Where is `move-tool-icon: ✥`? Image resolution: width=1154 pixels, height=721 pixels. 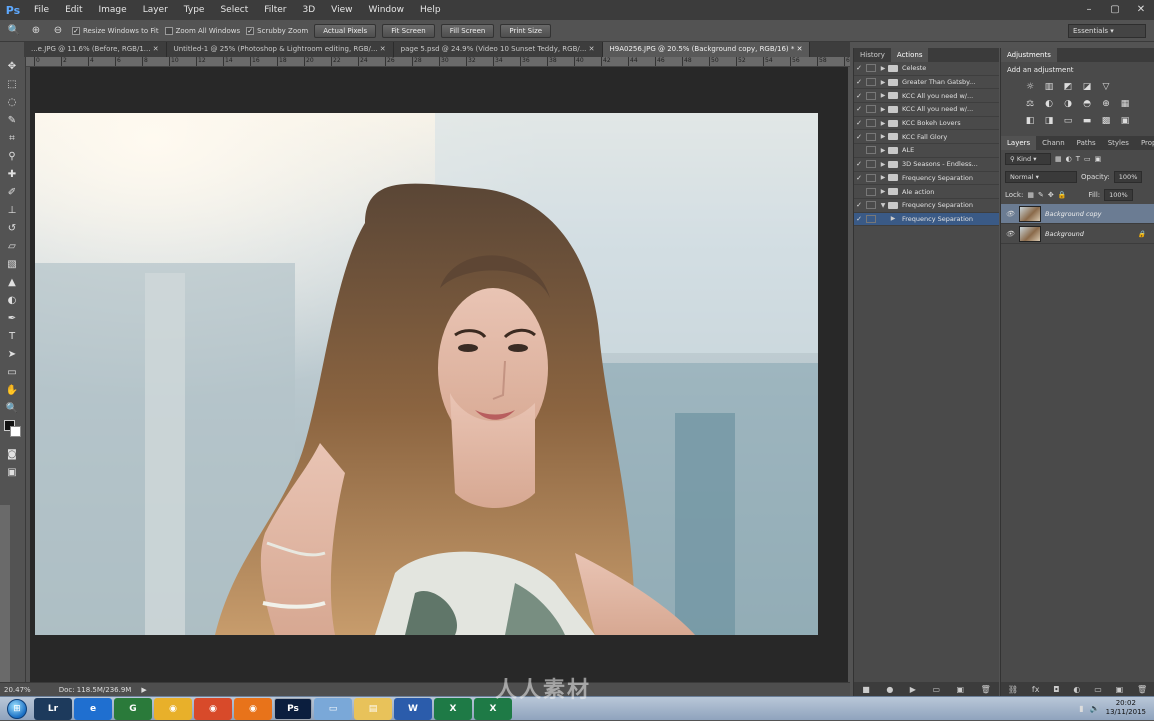
move-tool-icon: ✥ is located at coordinates (12, 66).